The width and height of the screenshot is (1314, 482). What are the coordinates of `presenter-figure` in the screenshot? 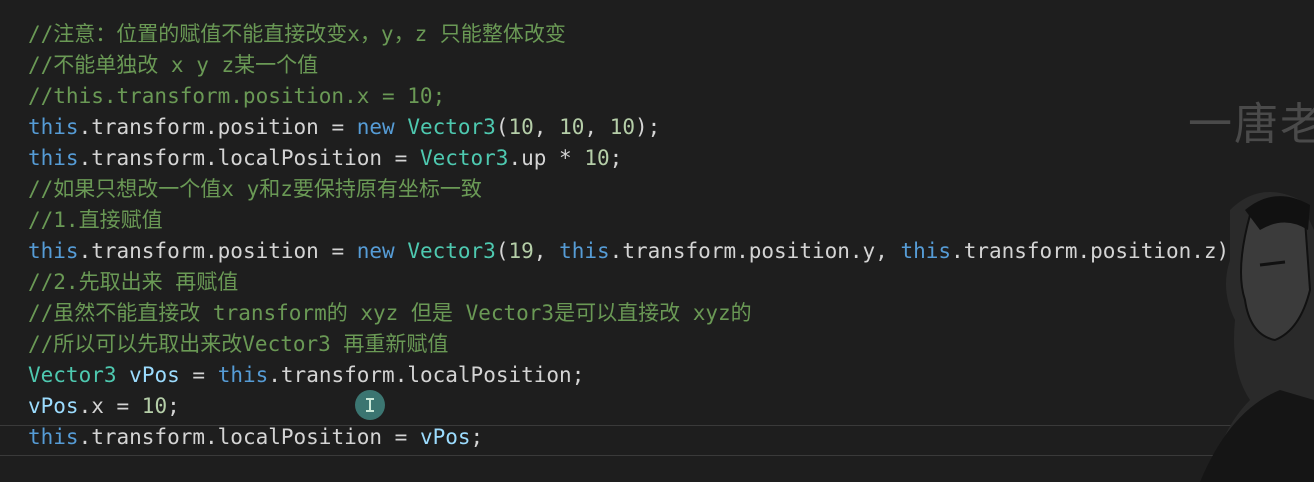 It's located at (1257, 337).